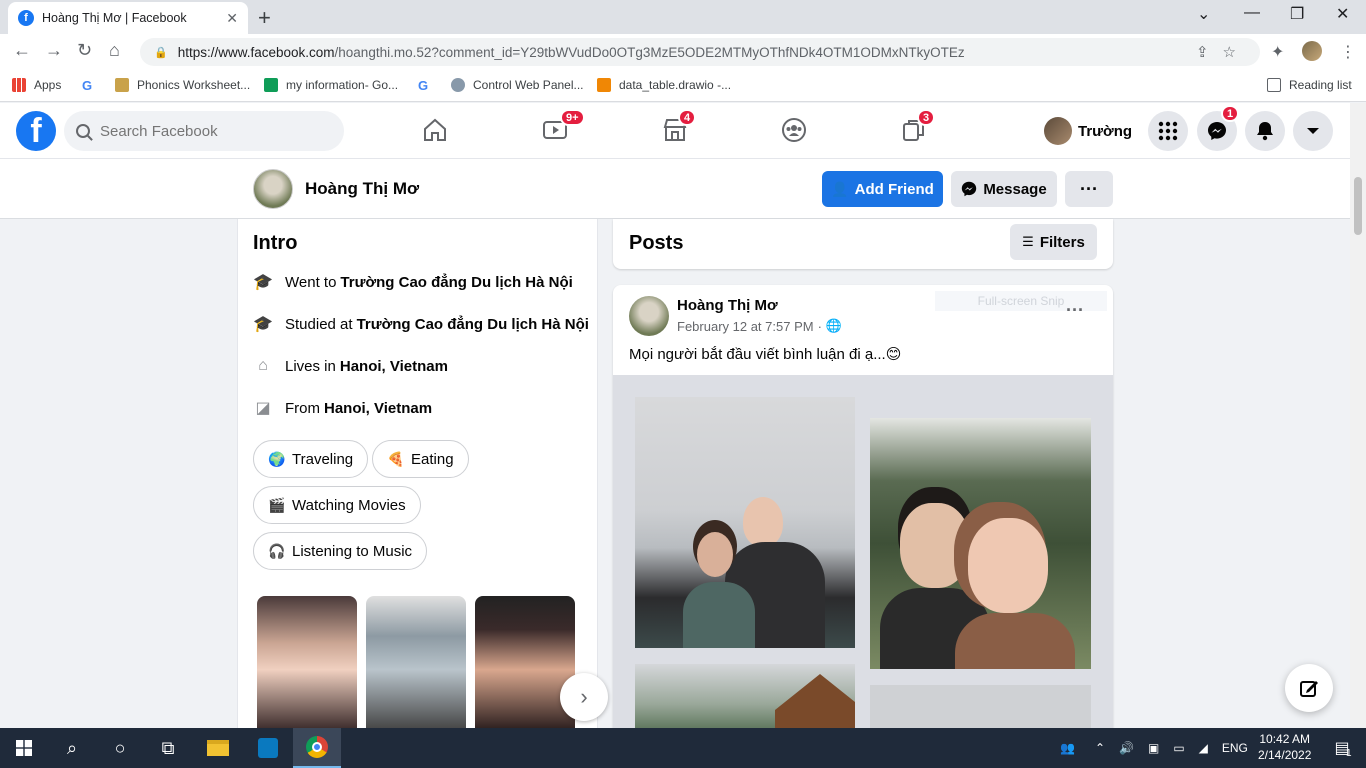 The image size is (1366, 768). Describe the element at coordinates (1089, 189) in the screenshot. I see `more-options-button: ···` at that location.